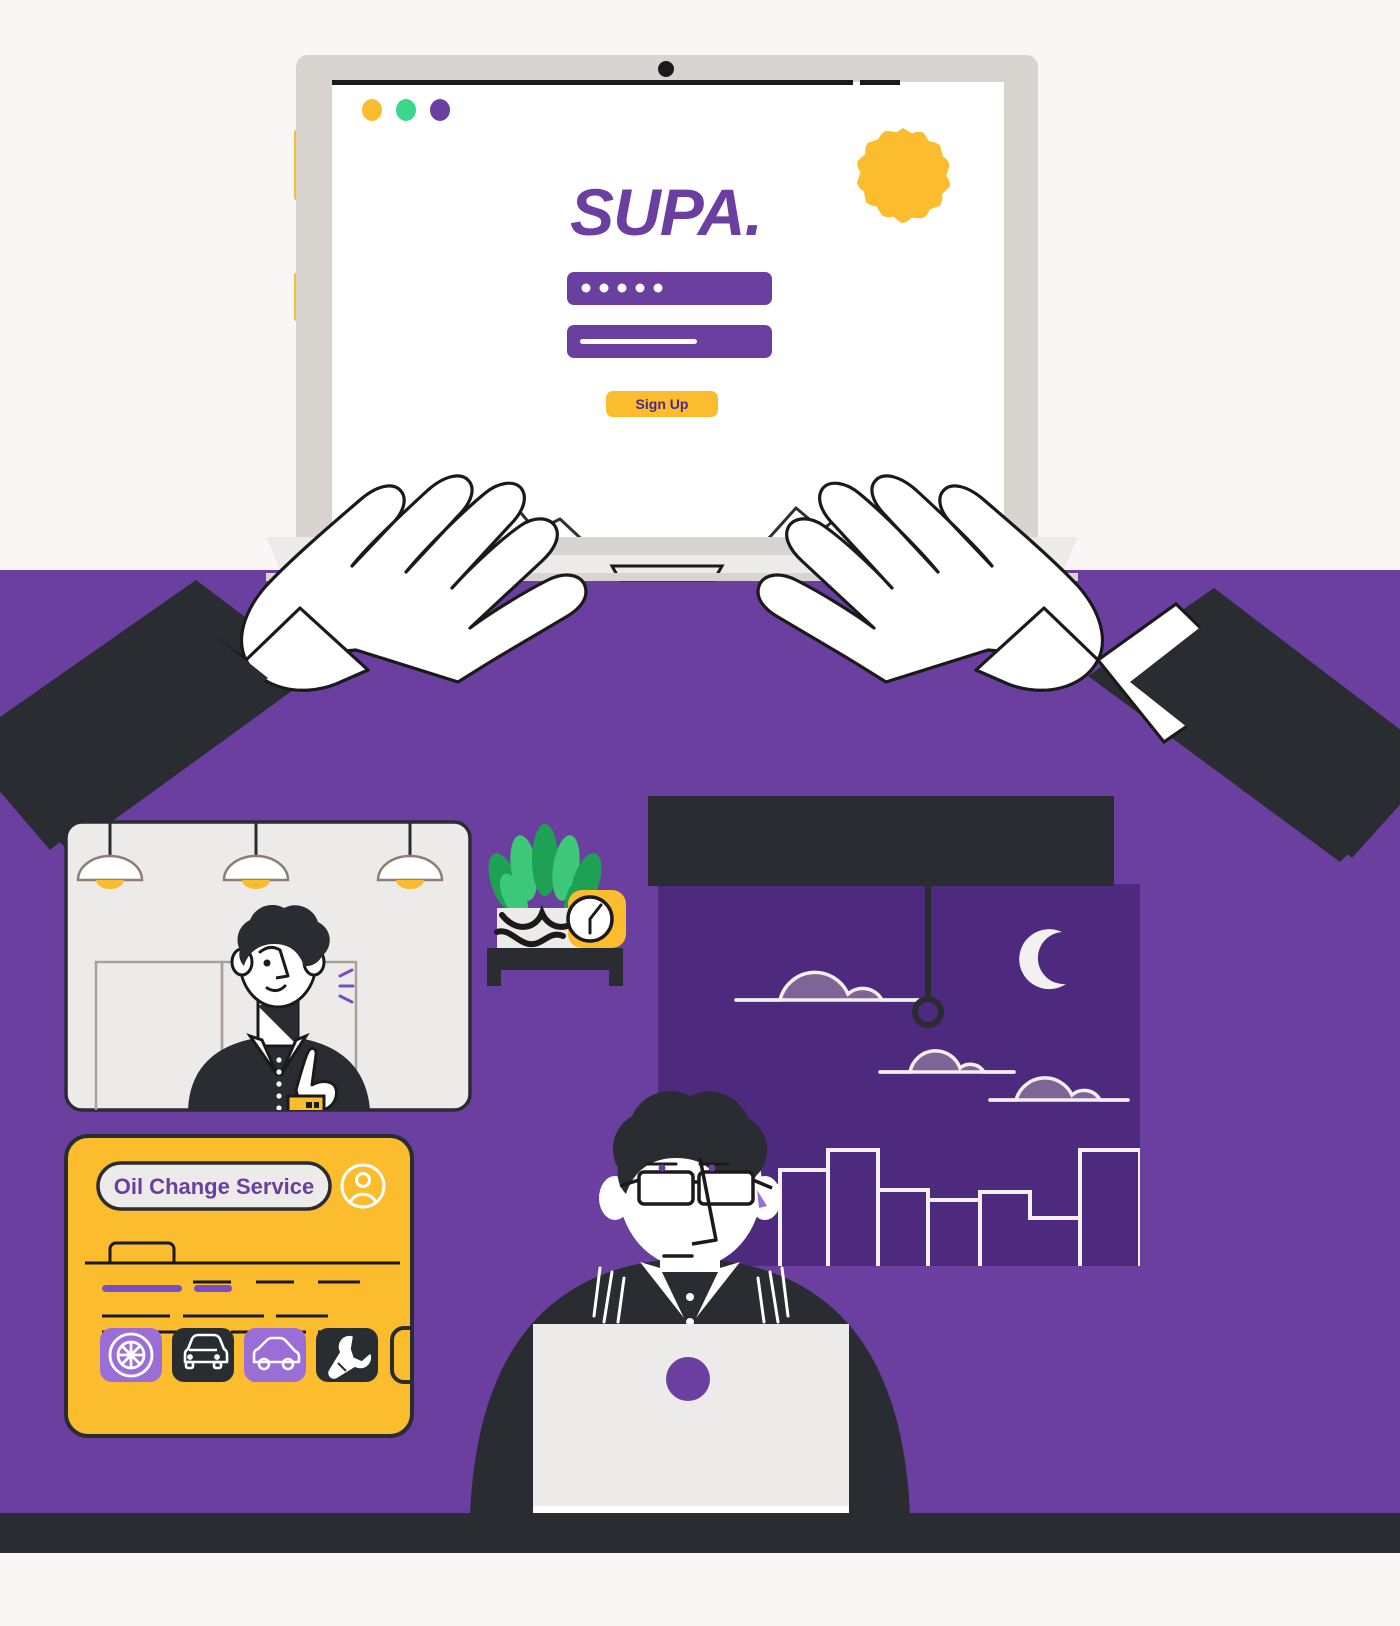 This screenshot has width=1400, height=1626. I want to click on search-input-value: Oil Change Service, so click(214, 1186).